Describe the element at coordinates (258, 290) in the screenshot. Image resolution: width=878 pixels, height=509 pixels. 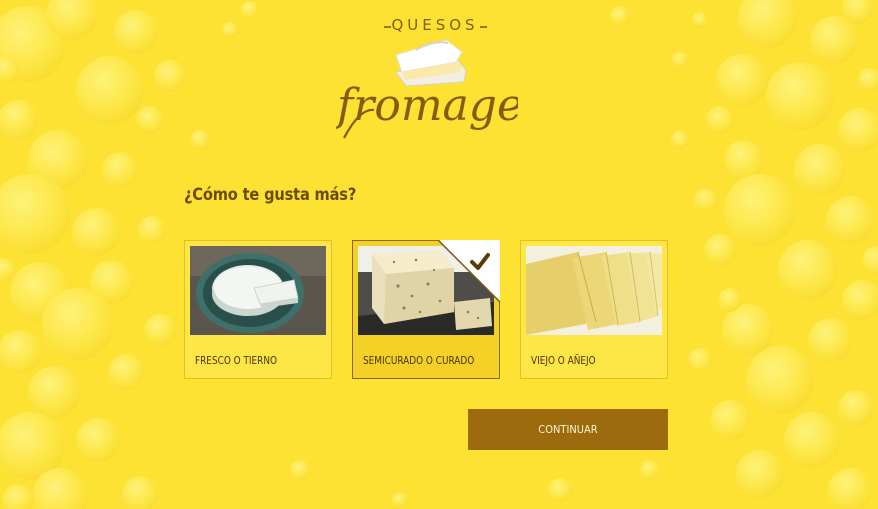
I see `fresh-cheese-photo` at that location.